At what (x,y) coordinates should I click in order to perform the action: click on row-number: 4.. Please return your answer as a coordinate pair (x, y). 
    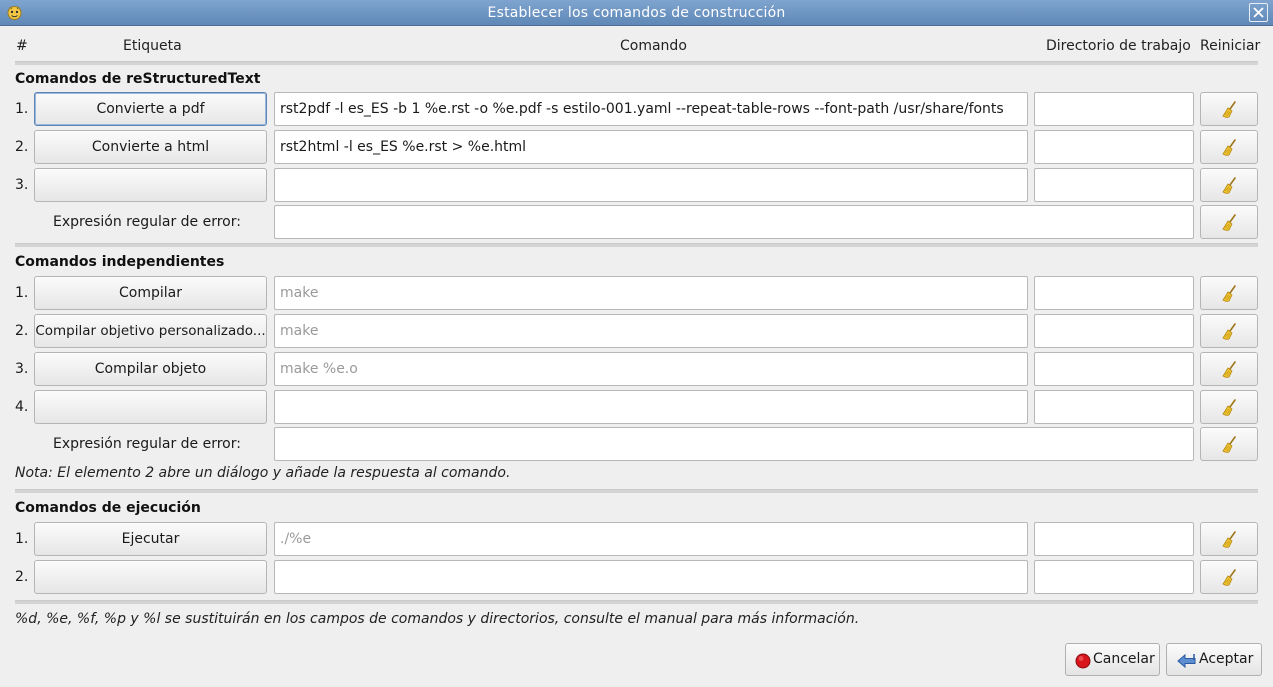
    Looking at the image, I should click on (22, 407).